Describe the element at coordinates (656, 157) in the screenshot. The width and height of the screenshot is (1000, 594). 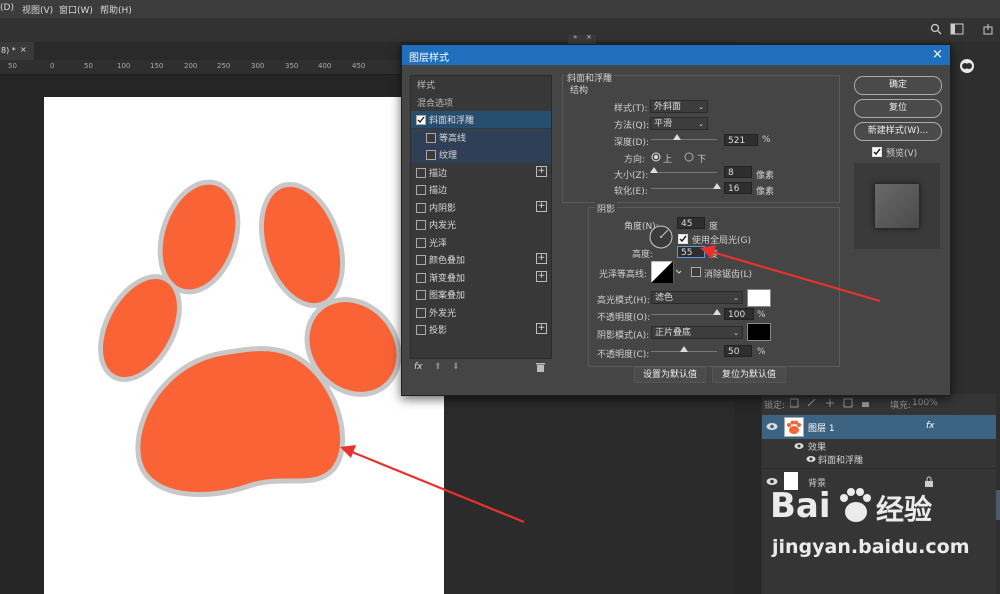
I see `direction-up-radio` at that location.